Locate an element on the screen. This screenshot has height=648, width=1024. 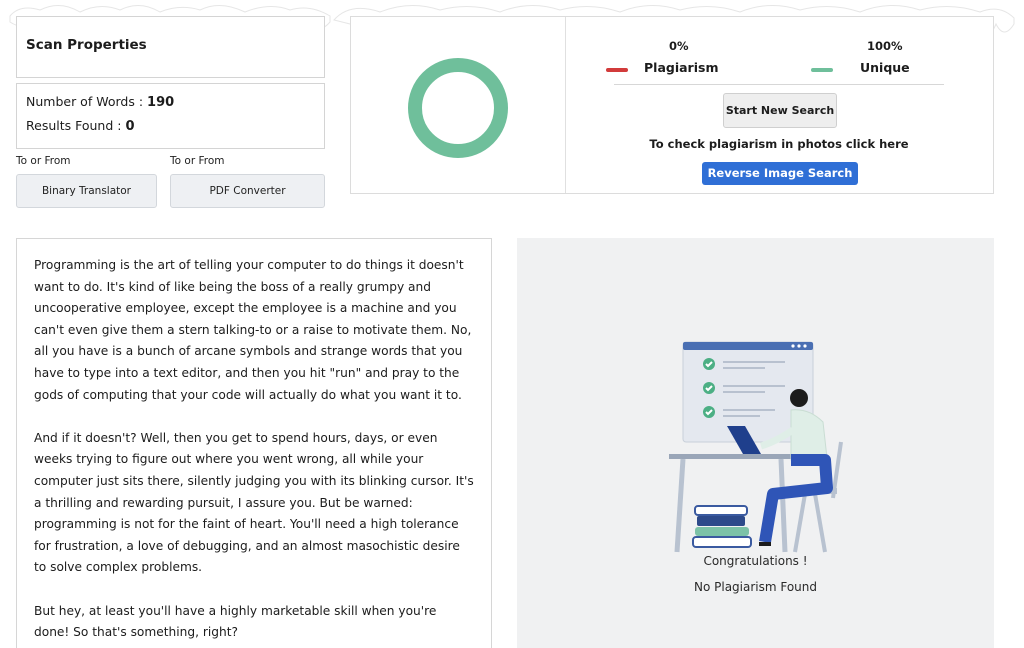
scan-properties-box: Scan Properties is located at coordinates (170, 47).